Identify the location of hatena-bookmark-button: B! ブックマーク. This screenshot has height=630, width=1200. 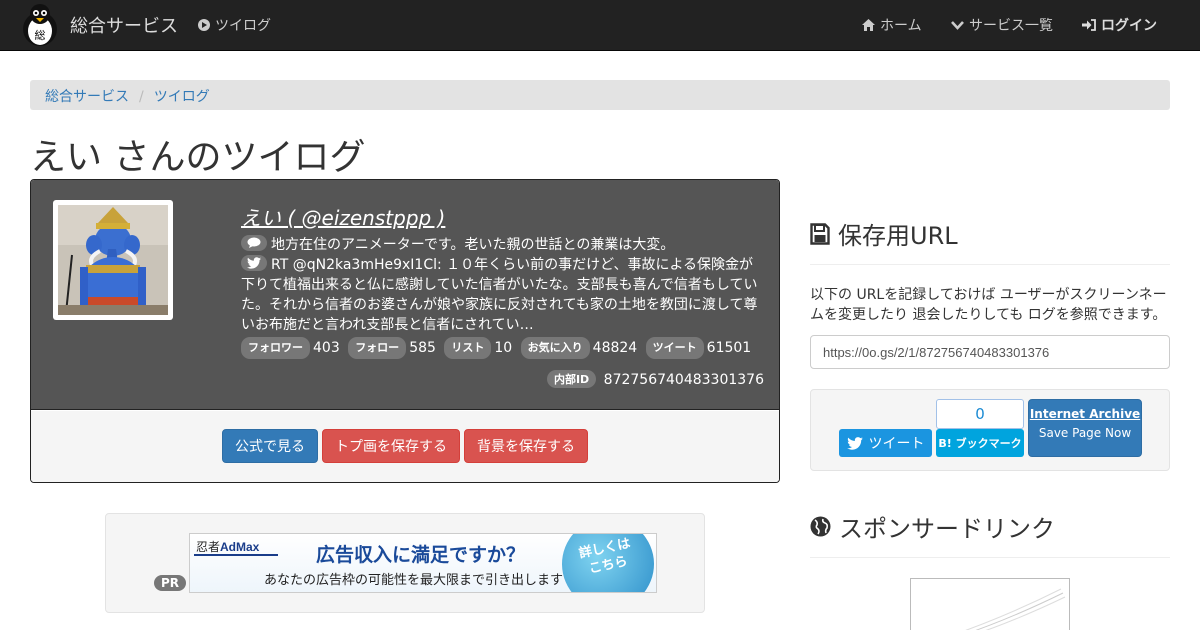
(980, 443).